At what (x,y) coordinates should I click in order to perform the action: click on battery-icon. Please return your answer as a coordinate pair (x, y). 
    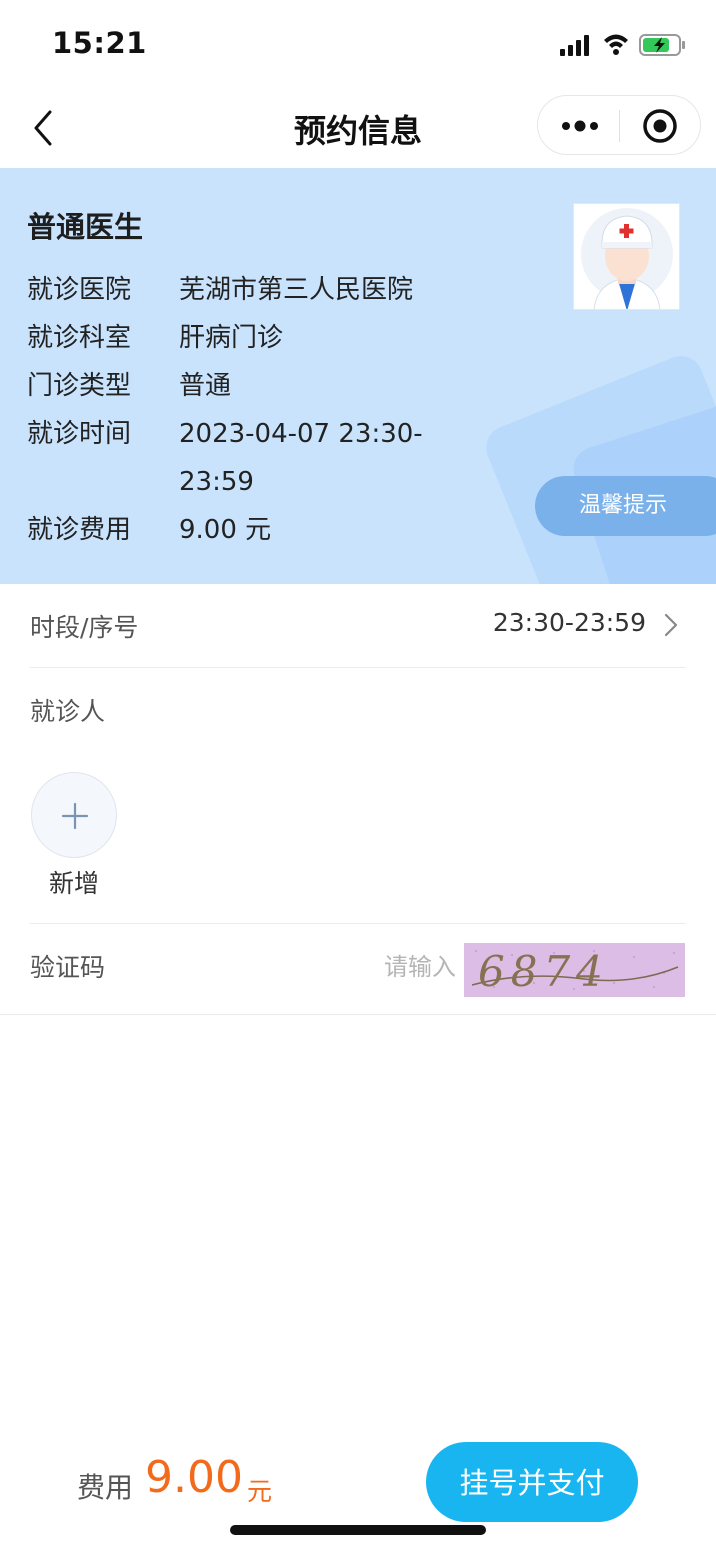
    Looking at the image, I should click on (662, 45).